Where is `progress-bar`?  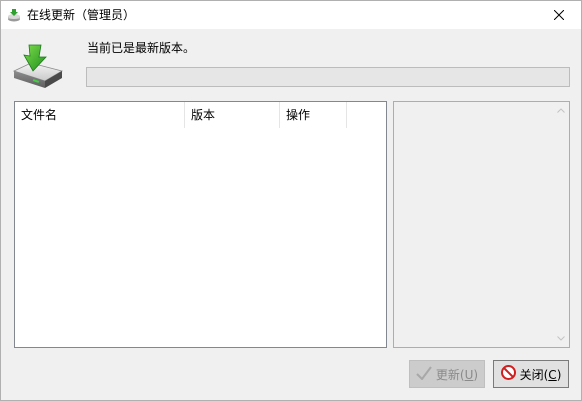
progress-bar is located at coordinates (328, 77).